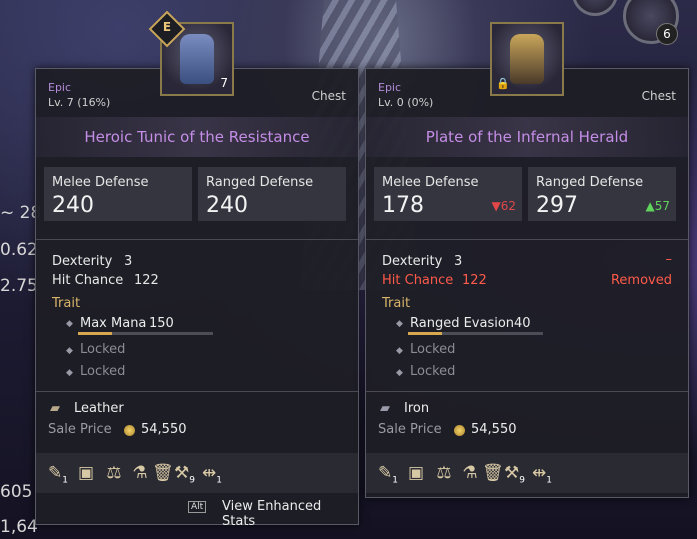 This screenshot has width=697, height=539. What do you see at coordinates (73, 205) in the screenshot?
I see `melee-defense-value: 240` at bounding box center [73, 205].